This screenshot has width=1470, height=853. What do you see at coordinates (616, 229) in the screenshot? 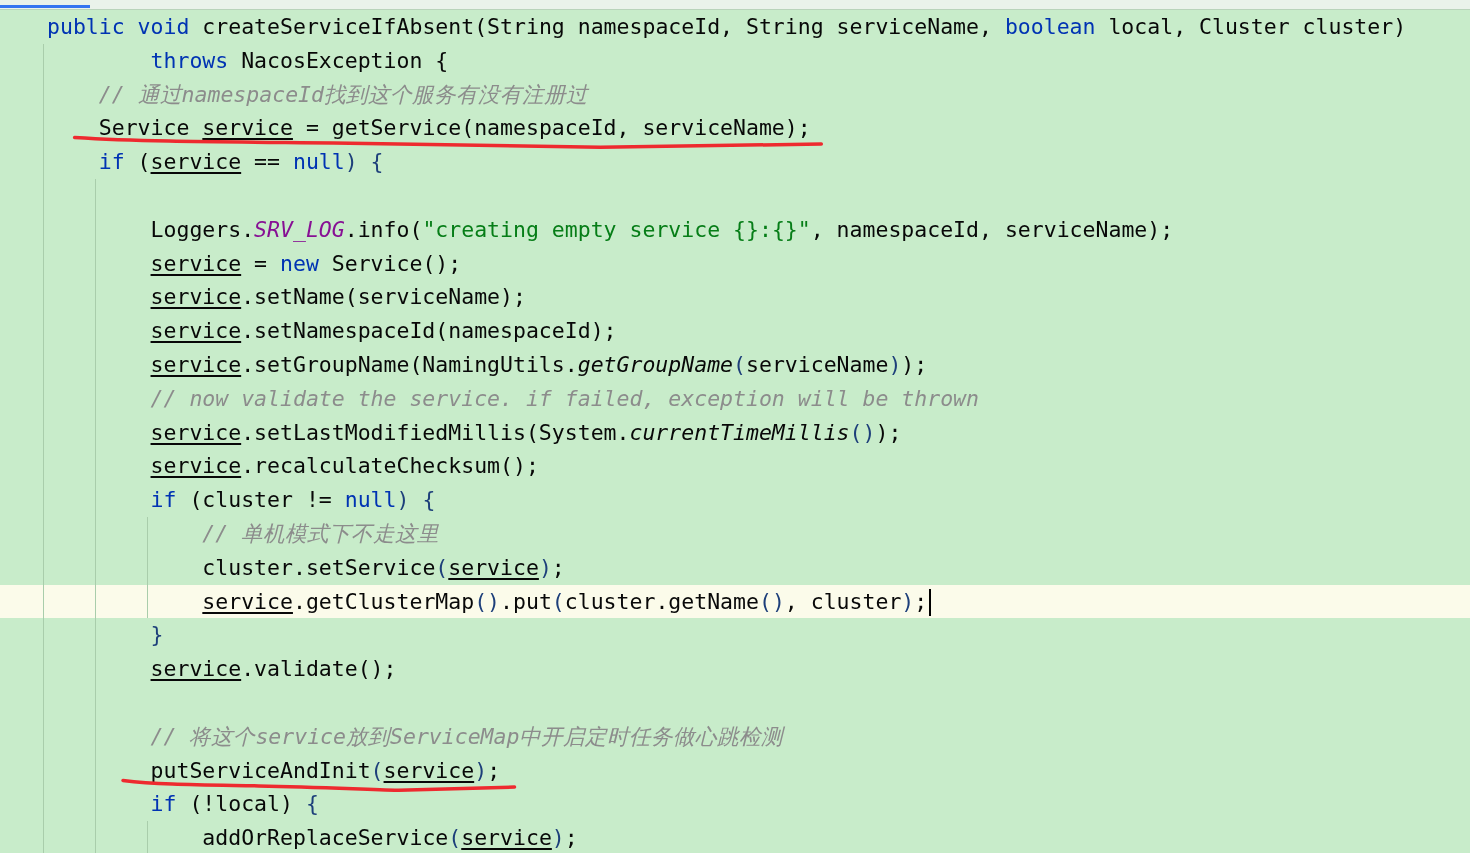
I see `string-literal: "creating empty service {}:{}"` at bounding box center [616, 229].